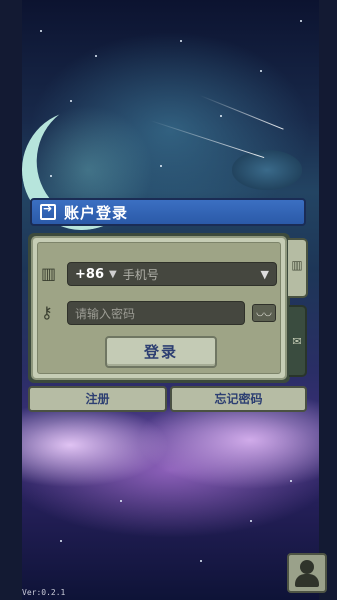  I want to click on phone-tab-icon: ▥, so click(297, 265).